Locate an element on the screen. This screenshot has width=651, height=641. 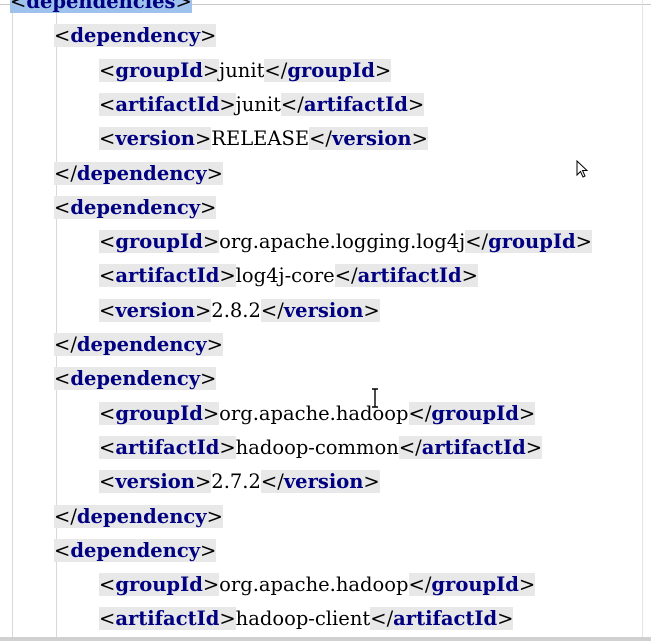
right-margin-line is located at coordinates (642, 320).